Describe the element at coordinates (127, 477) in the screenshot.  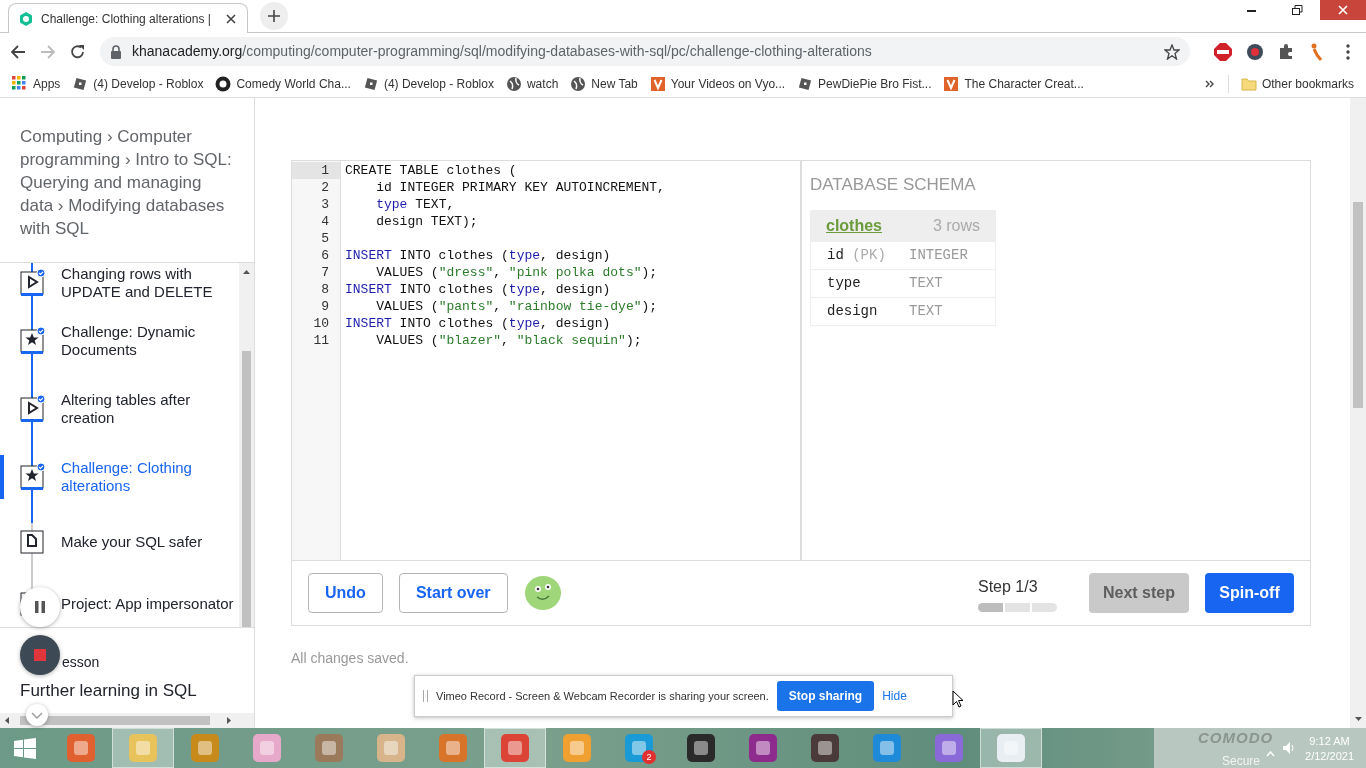
I see `lesson-title: Challenge: Clothing alterations` at that location.